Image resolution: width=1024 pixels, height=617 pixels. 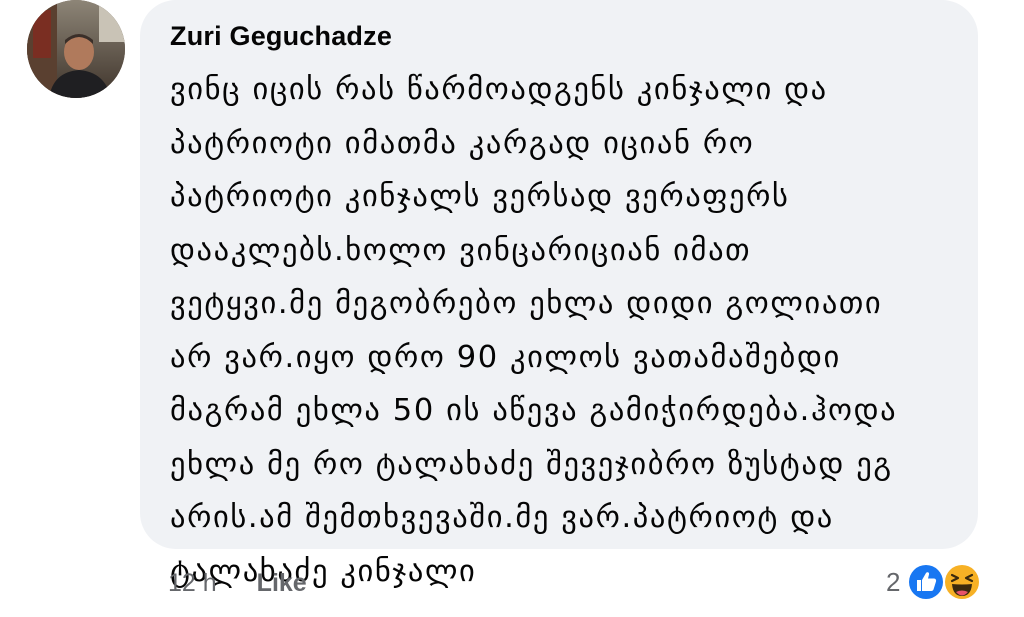 I want to click on comment-line: ვეტყვი.მე მეგობრებო ეხლა დიდი გოლიათი, so click(x=526, y=303).